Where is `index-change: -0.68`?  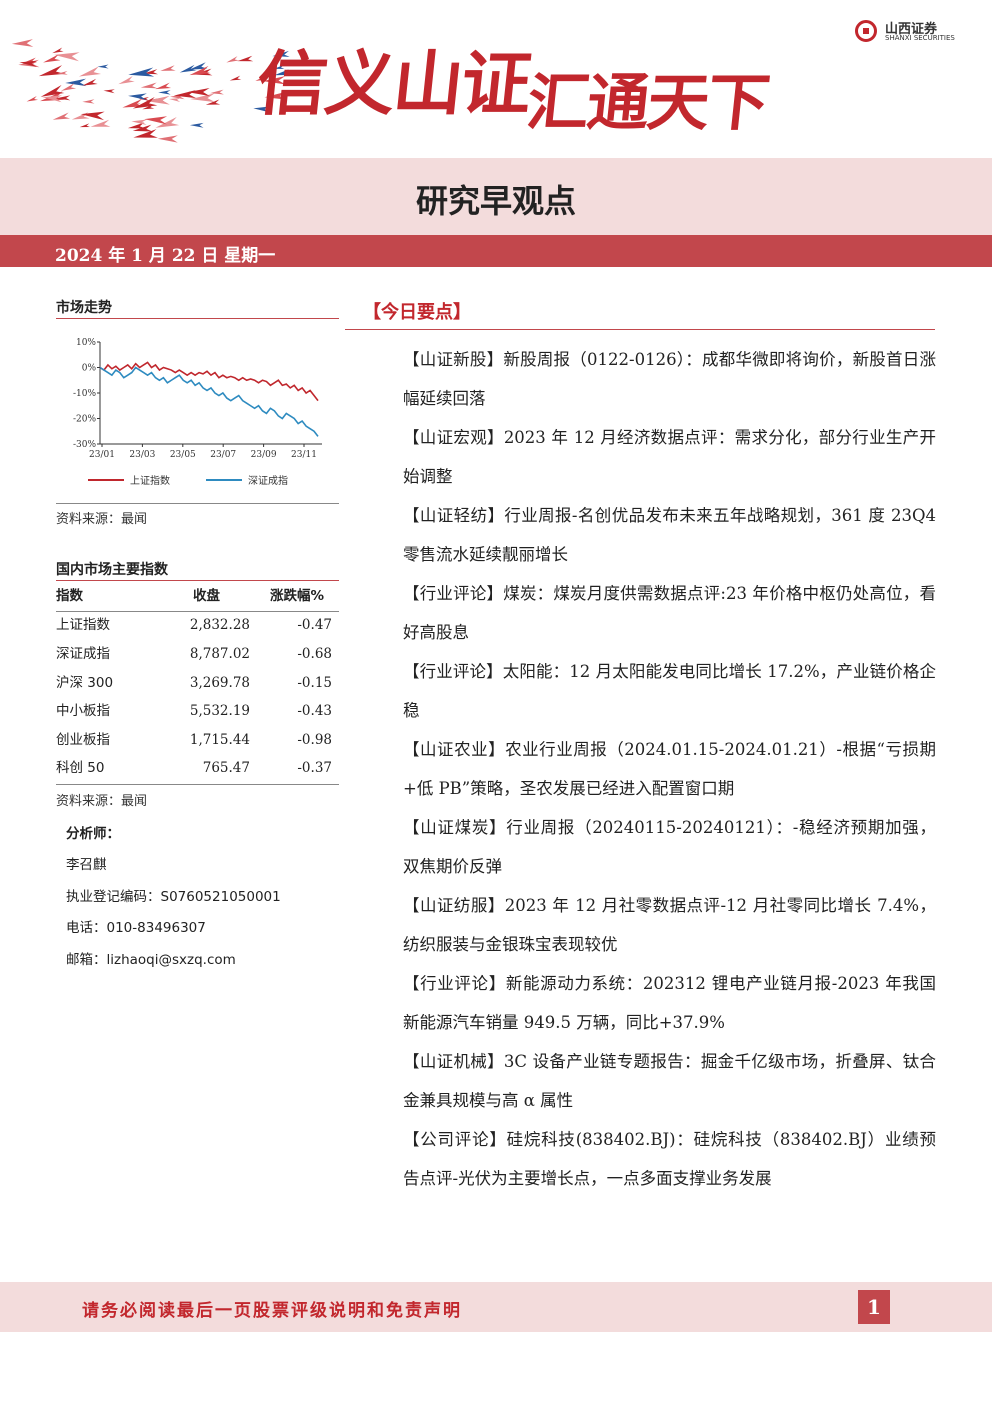 index-change: -0.68 is located at coordinates (314, 654).